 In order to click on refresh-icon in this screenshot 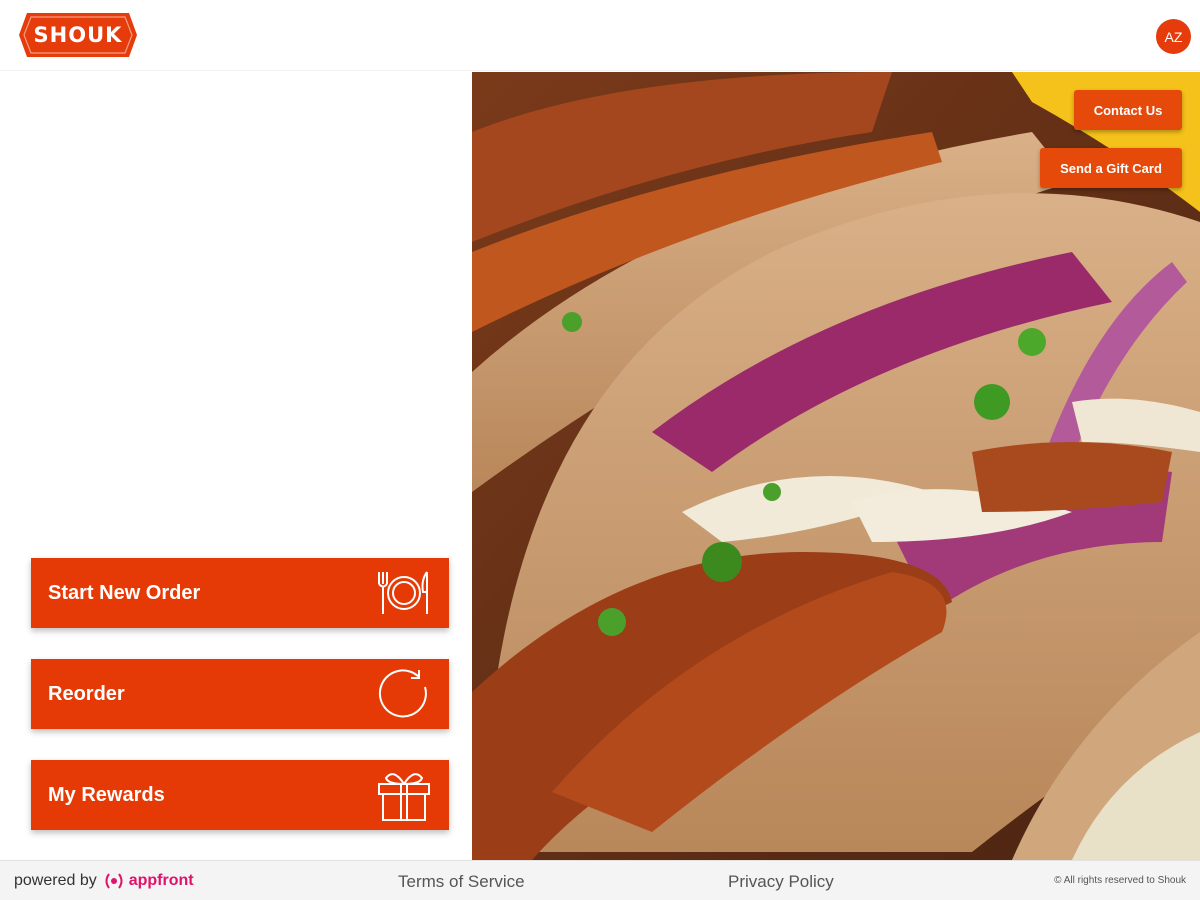, I will do `click(404, 694)`.